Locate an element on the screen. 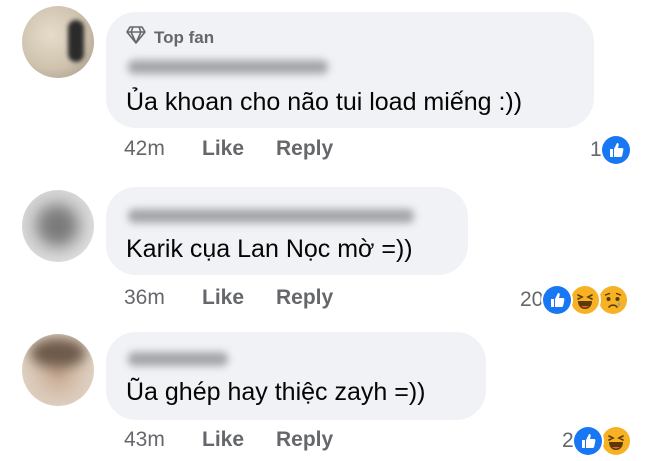 The image size is (660, 461). comment-actions: 36m Like Reply is located at coordinates (228, 298).